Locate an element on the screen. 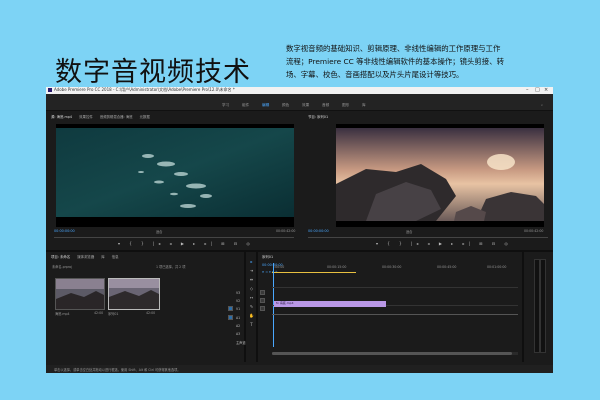 The image size is (600, 400). meter-divider is located at coordinates (523, 307).